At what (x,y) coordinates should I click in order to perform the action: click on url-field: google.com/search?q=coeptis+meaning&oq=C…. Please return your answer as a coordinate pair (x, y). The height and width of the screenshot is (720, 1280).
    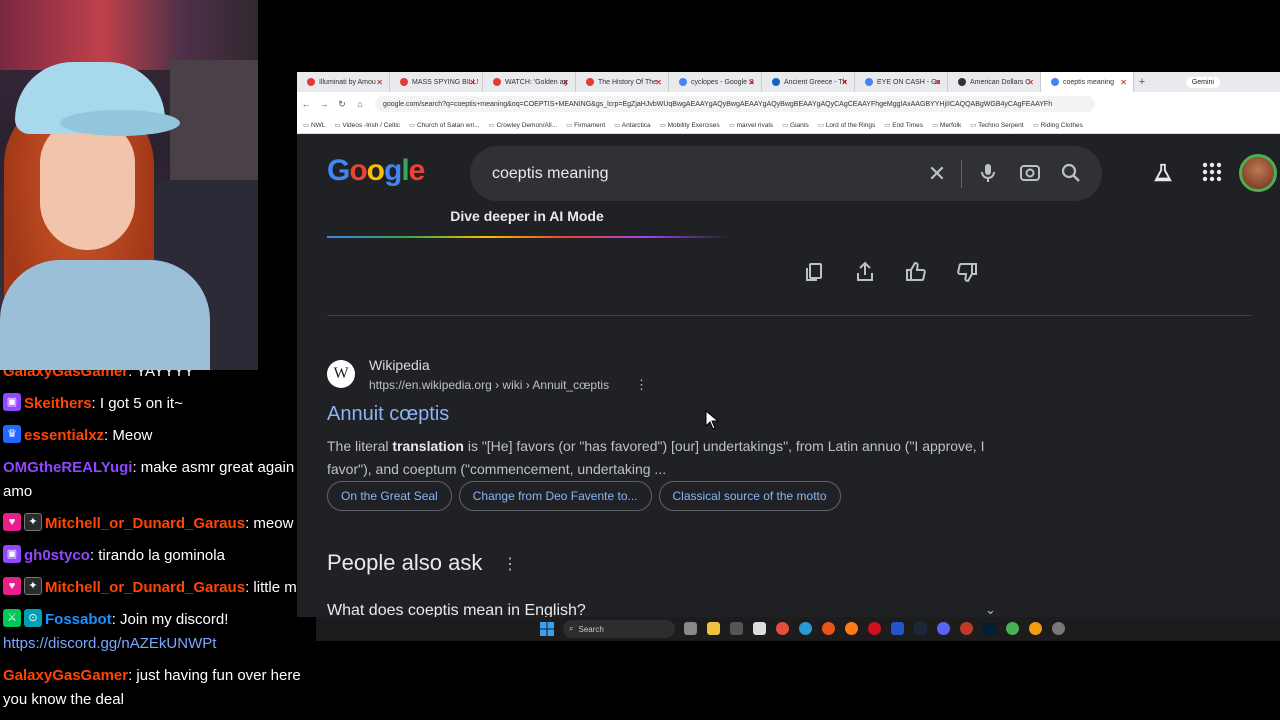
    Looking at the image, I should click on (735, 104).